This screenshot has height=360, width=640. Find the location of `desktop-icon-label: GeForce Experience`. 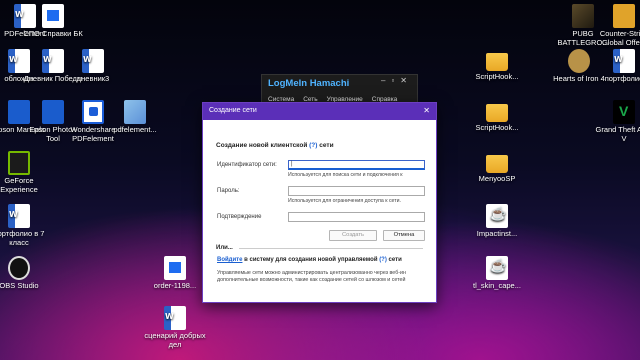

desktop-icon-label: GeForce Experience is located at coordinates (19, 185).